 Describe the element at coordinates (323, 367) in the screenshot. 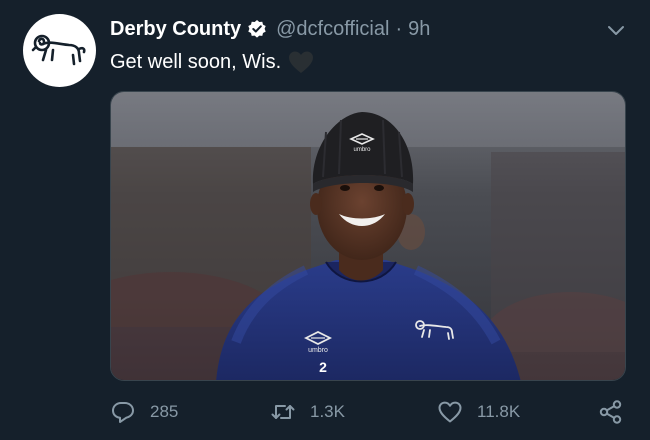

I see `kit-number-text: 2` at that location.